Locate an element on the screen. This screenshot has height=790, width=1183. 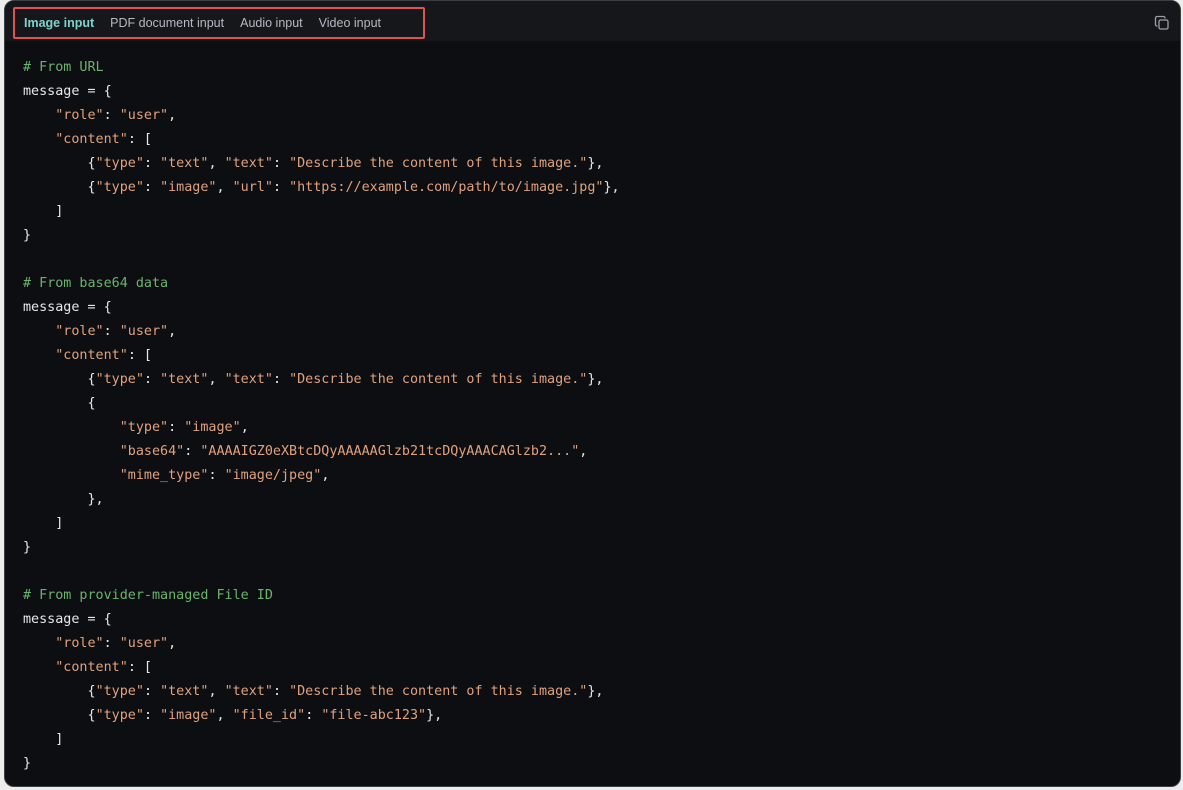
code-comment: # From URL is located at coordinates (63, 67).